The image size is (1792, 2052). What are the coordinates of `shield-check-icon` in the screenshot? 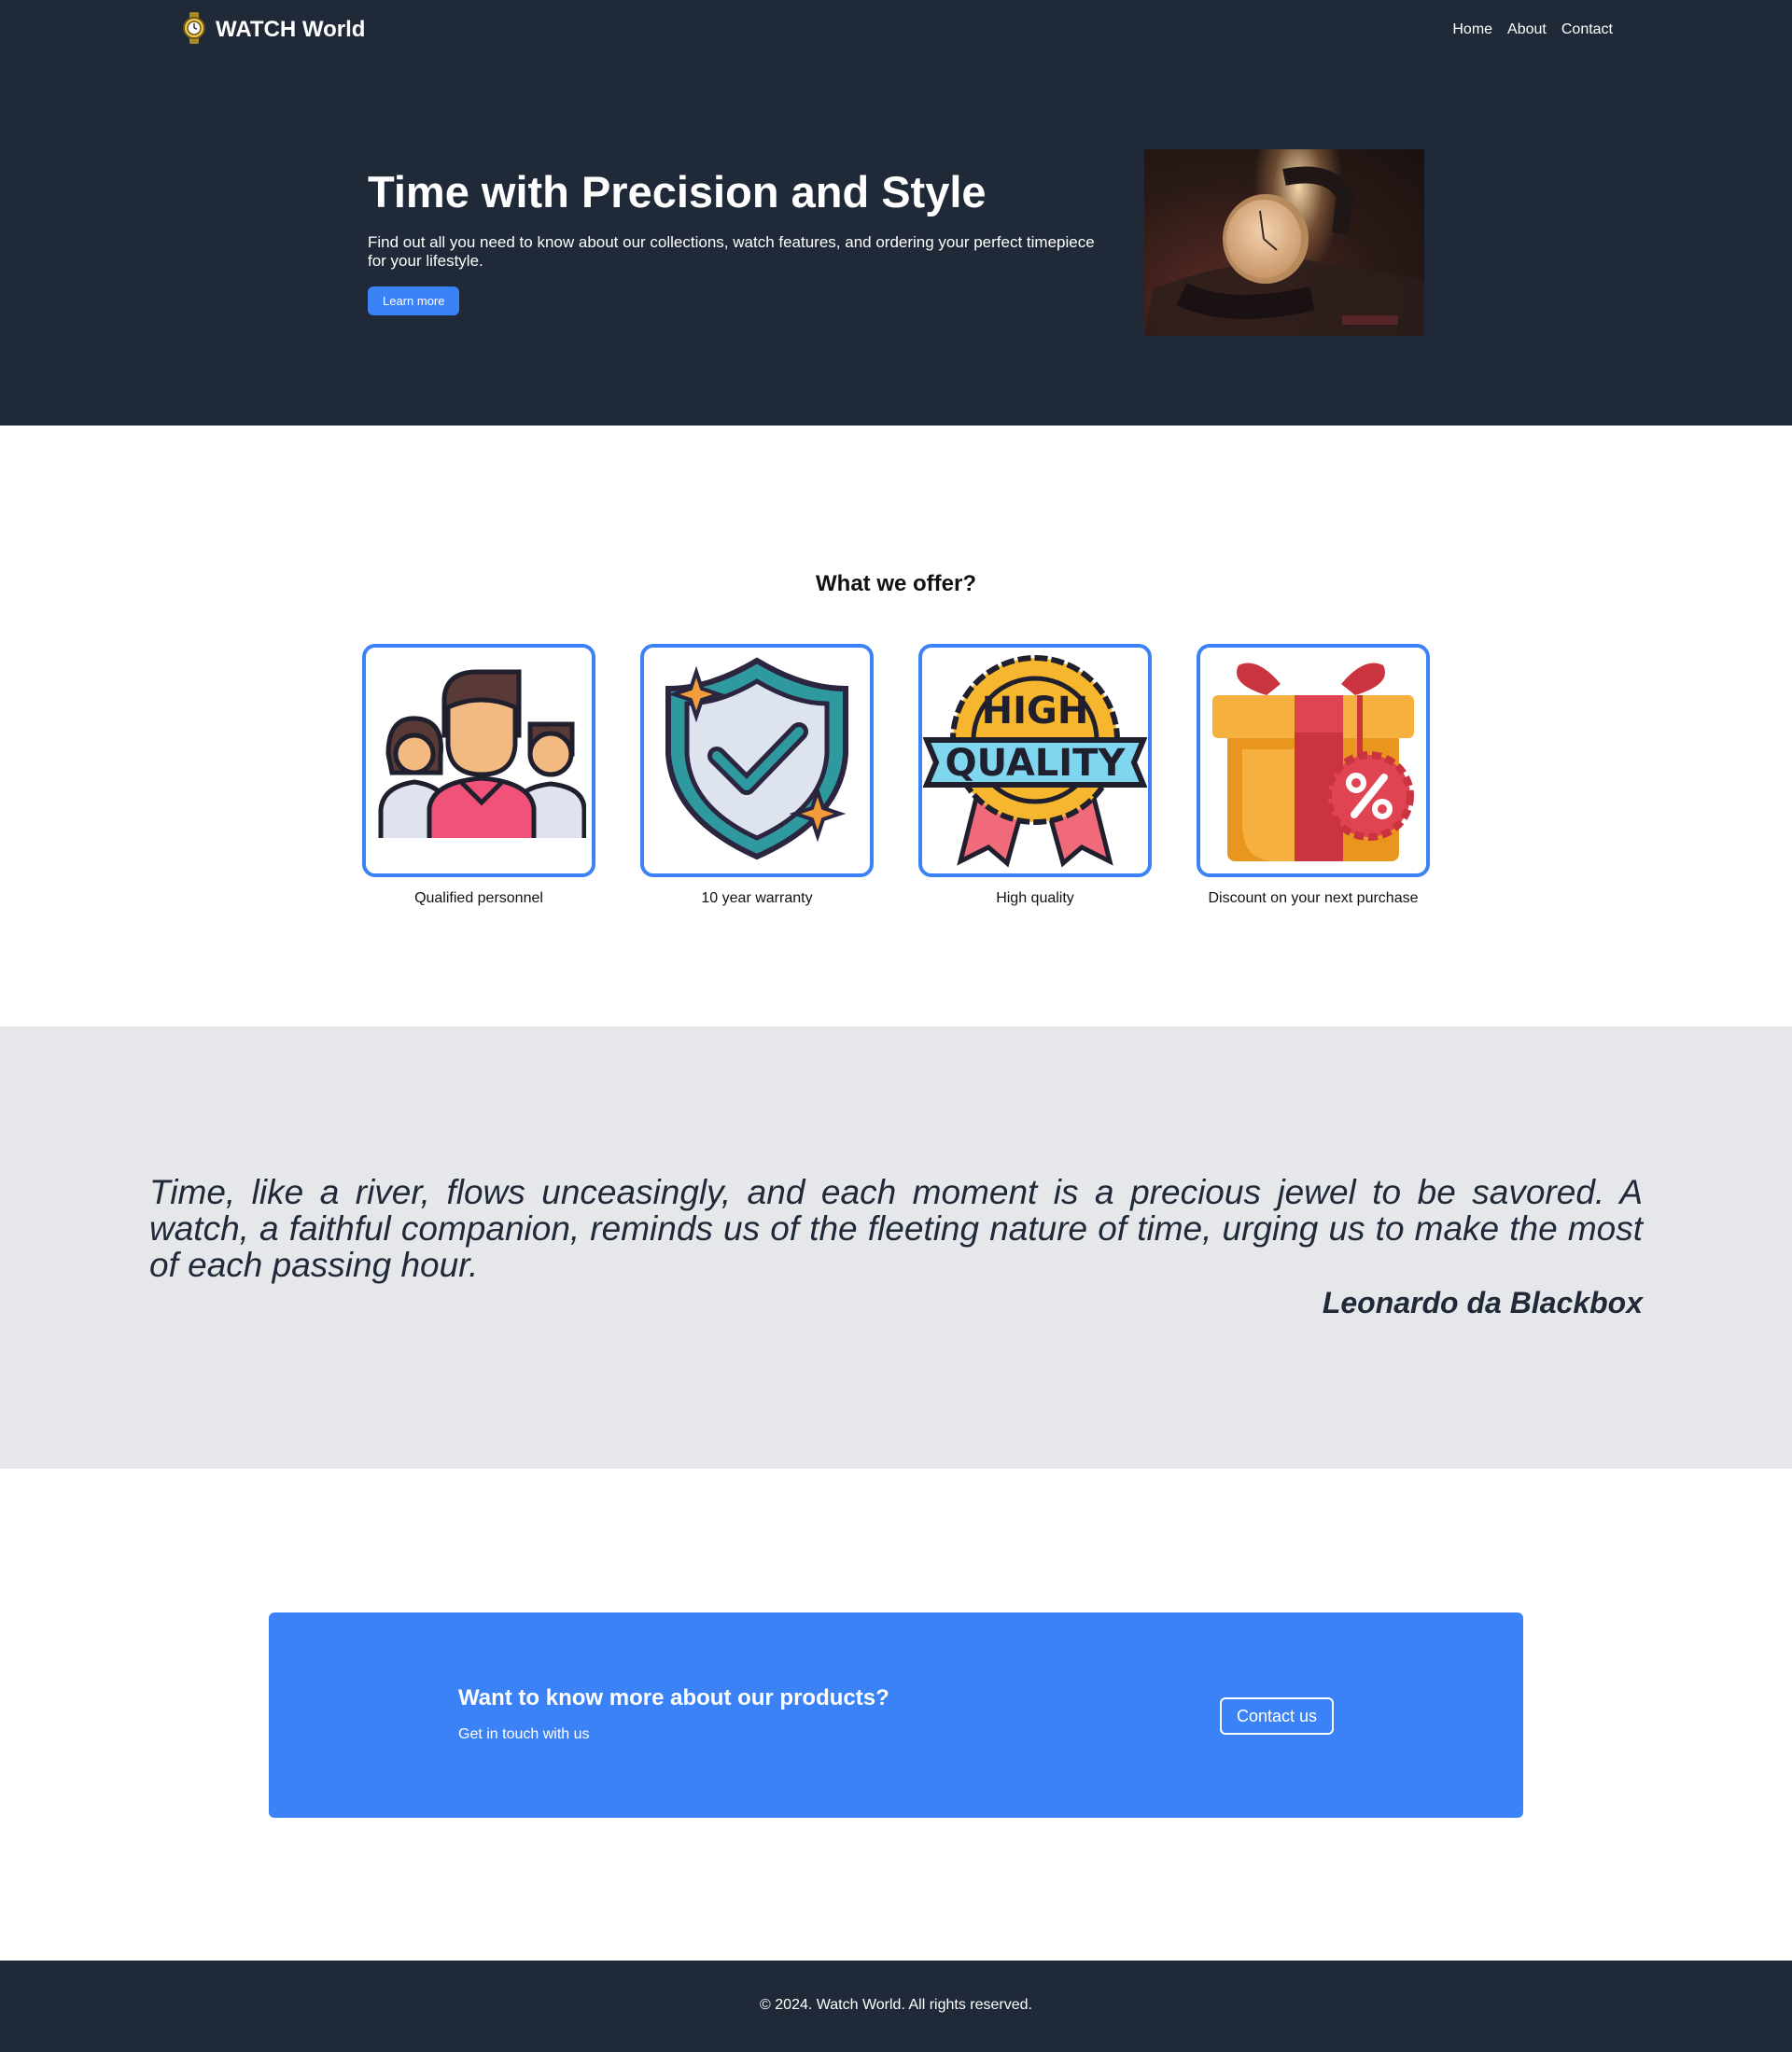 It's located at (757, 761).